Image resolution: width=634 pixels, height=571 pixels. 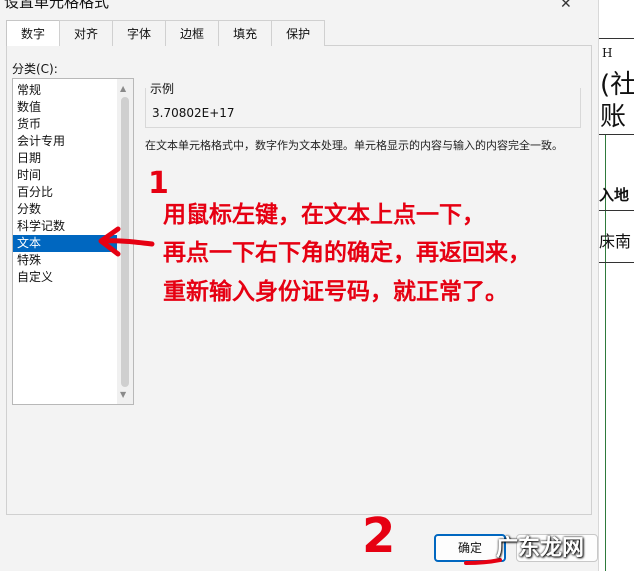 I want to click on format-description: 在文本单元格格式中，数字作为文本处理。单元格显示的内容与输入的内容完全一致。, so click(x=354, y=145).